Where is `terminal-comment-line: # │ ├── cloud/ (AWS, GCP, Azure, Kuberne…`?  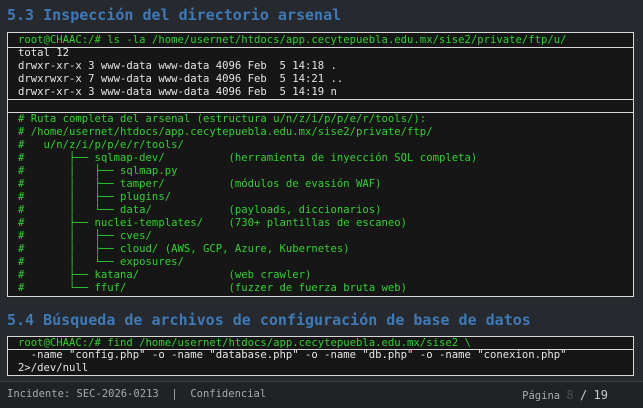
terminal-comment-line: # │ ├── cloud/ (AWS, GCP, Azure, Kuberne… is located at coordinates (184, 249).